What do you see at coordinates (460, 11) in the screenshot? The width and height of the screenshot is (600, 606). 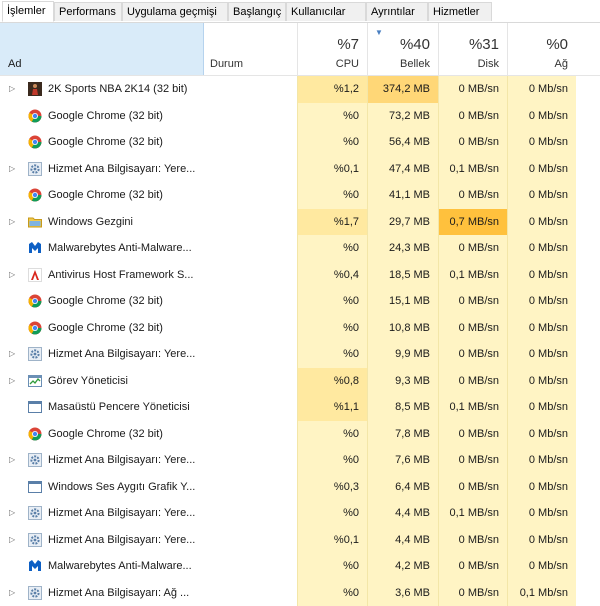 I see `tab-7: Hizmetler` at bounding box center [460, 11].